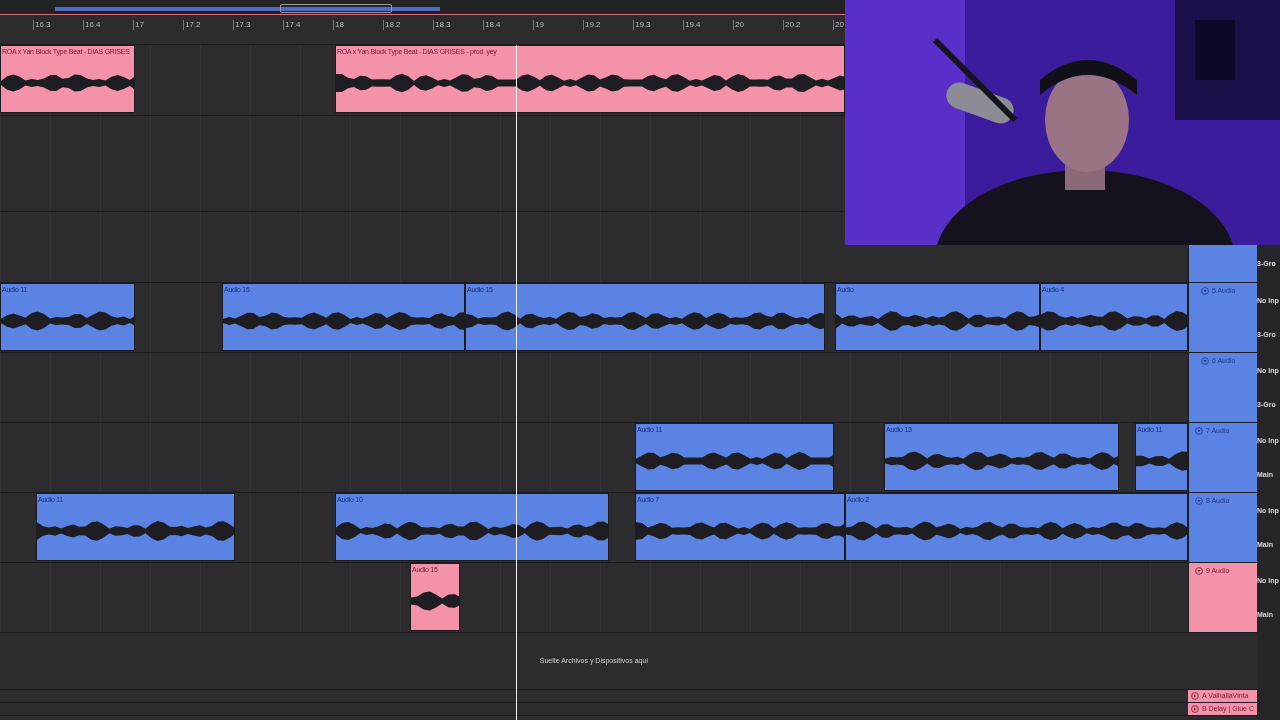  Describe the element at coordinates (338, 25) in the screenshot. I see `ruler-label: 18` at that location.